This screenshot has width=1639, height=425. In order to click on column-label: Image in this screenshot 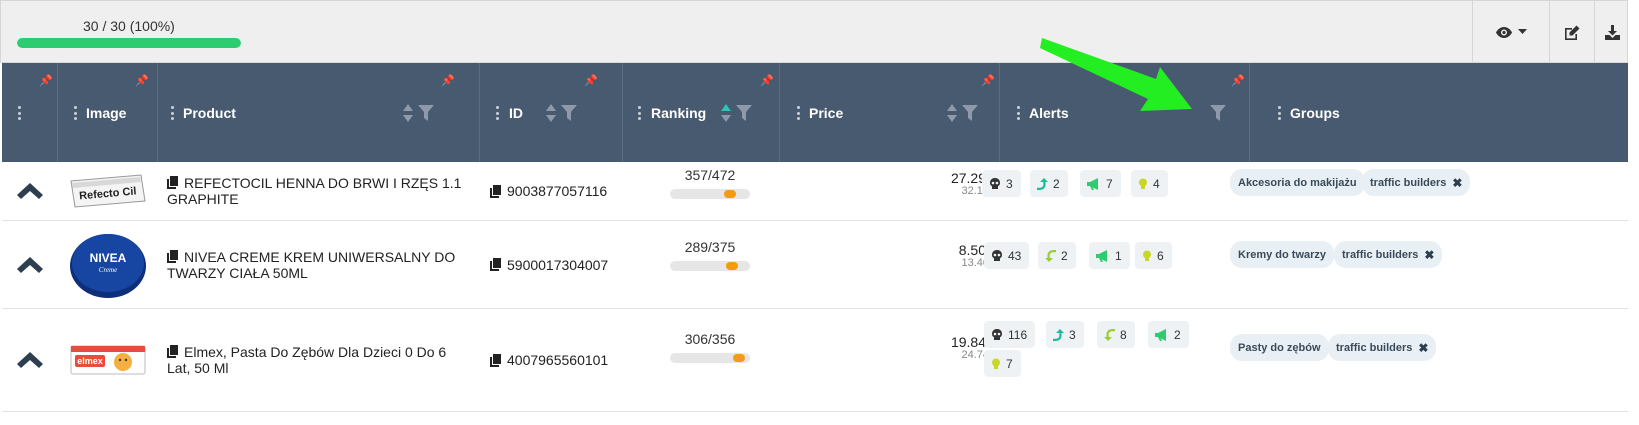, I will do `click(106, 113)`.